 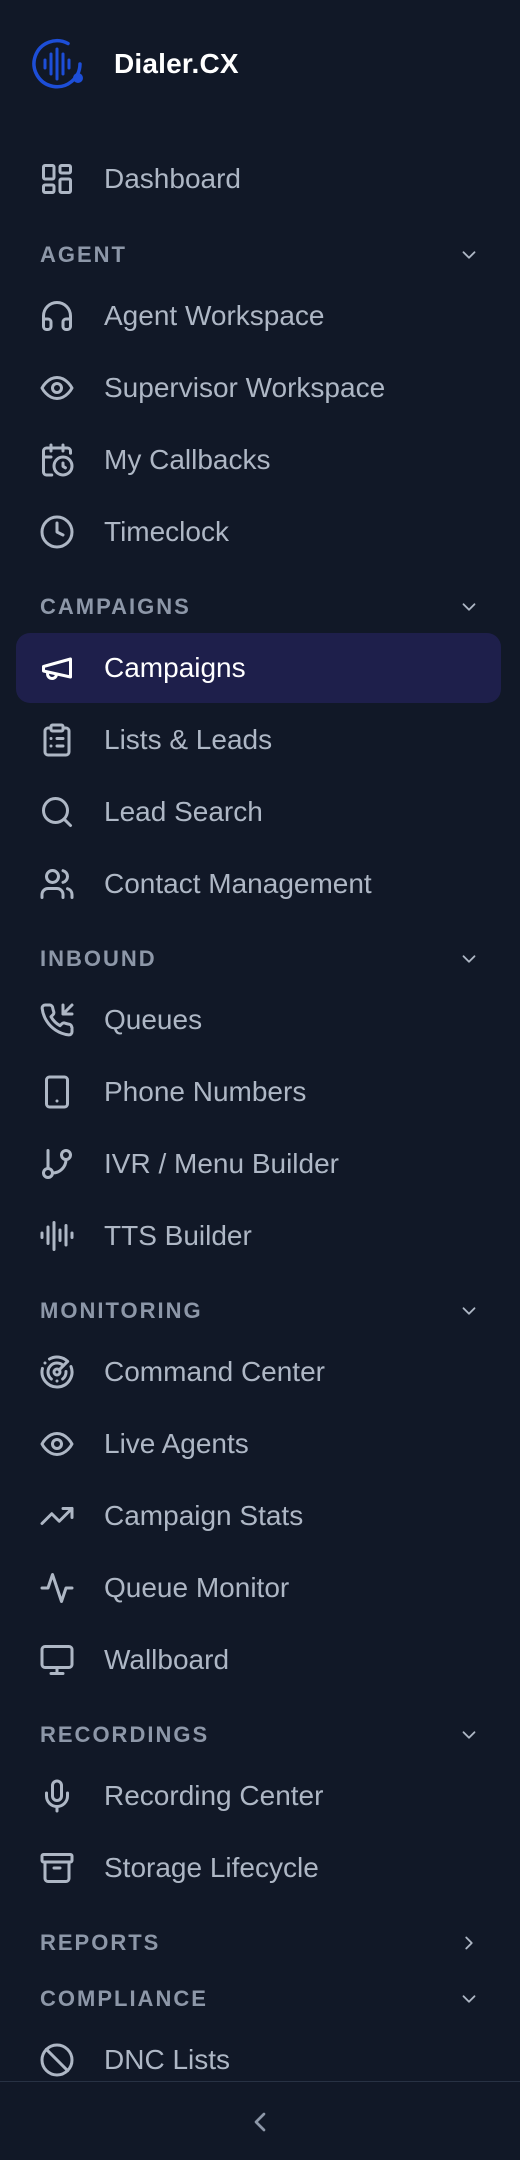 I want to click on nav-item-label: Queues, so click(x=153, y=1019).